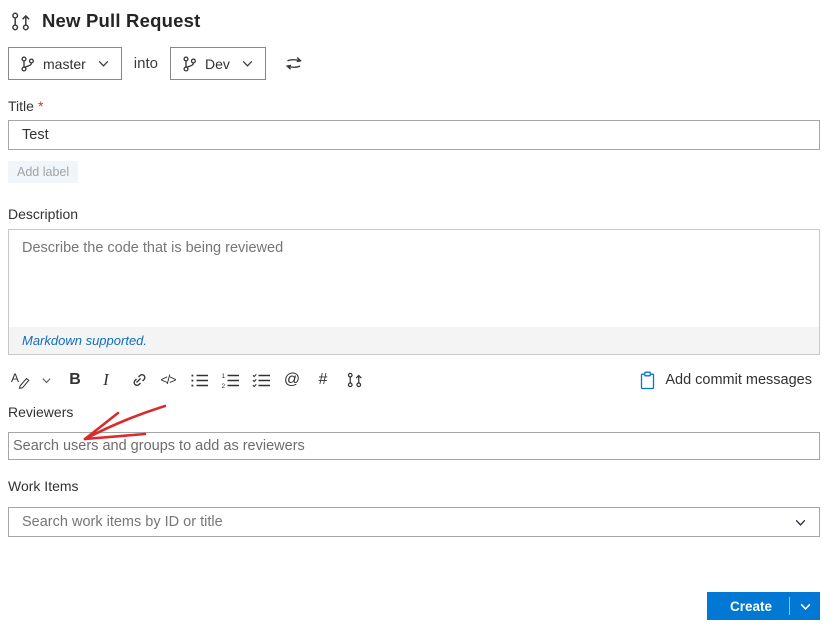 This screenshot has width=834, height=631. I want to click on svg-text: 2, so click(223, 386).